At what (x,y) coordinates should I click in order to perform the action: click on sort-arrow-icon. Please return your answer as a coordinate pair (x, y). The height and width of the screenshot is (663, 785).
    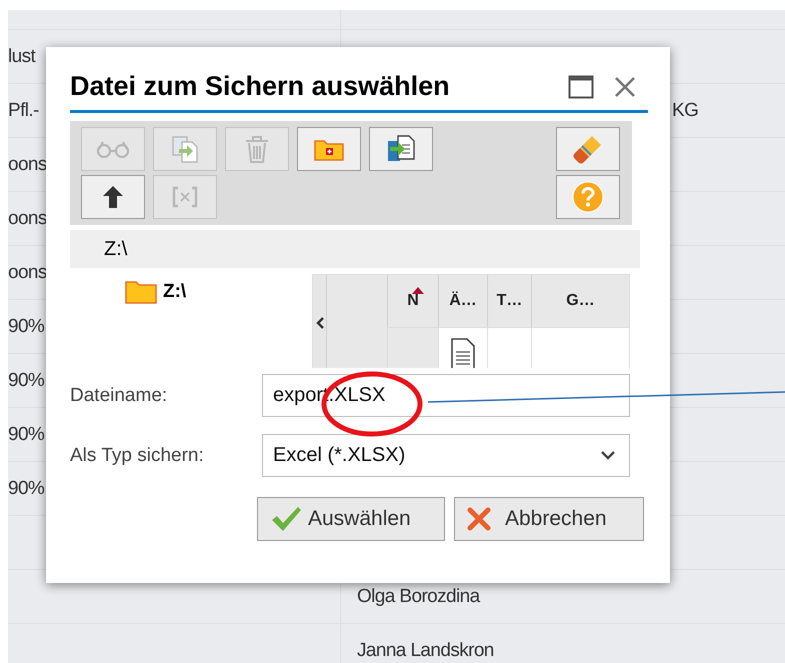
    Looking at the image, I should click on (418, 290).